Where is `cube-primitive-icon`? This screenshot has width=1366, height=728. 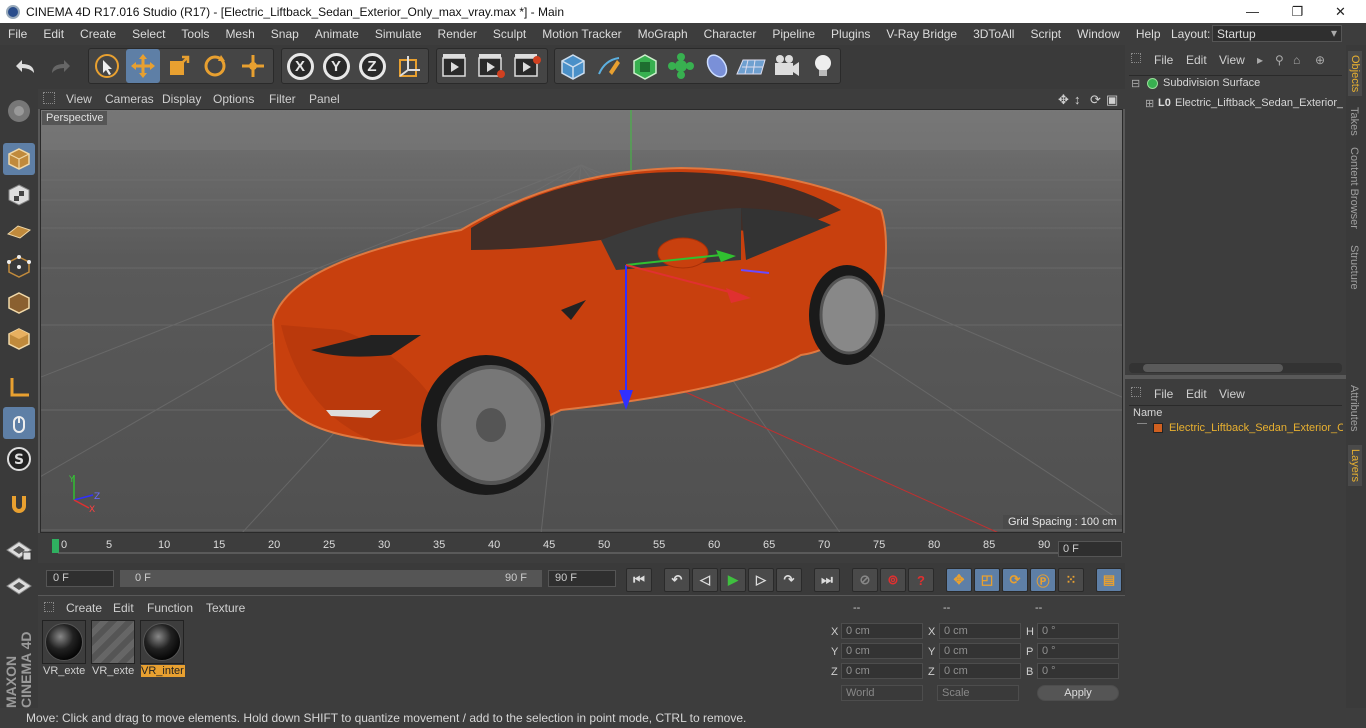 cube-primitive-icon is located at coordinates (573, 66).